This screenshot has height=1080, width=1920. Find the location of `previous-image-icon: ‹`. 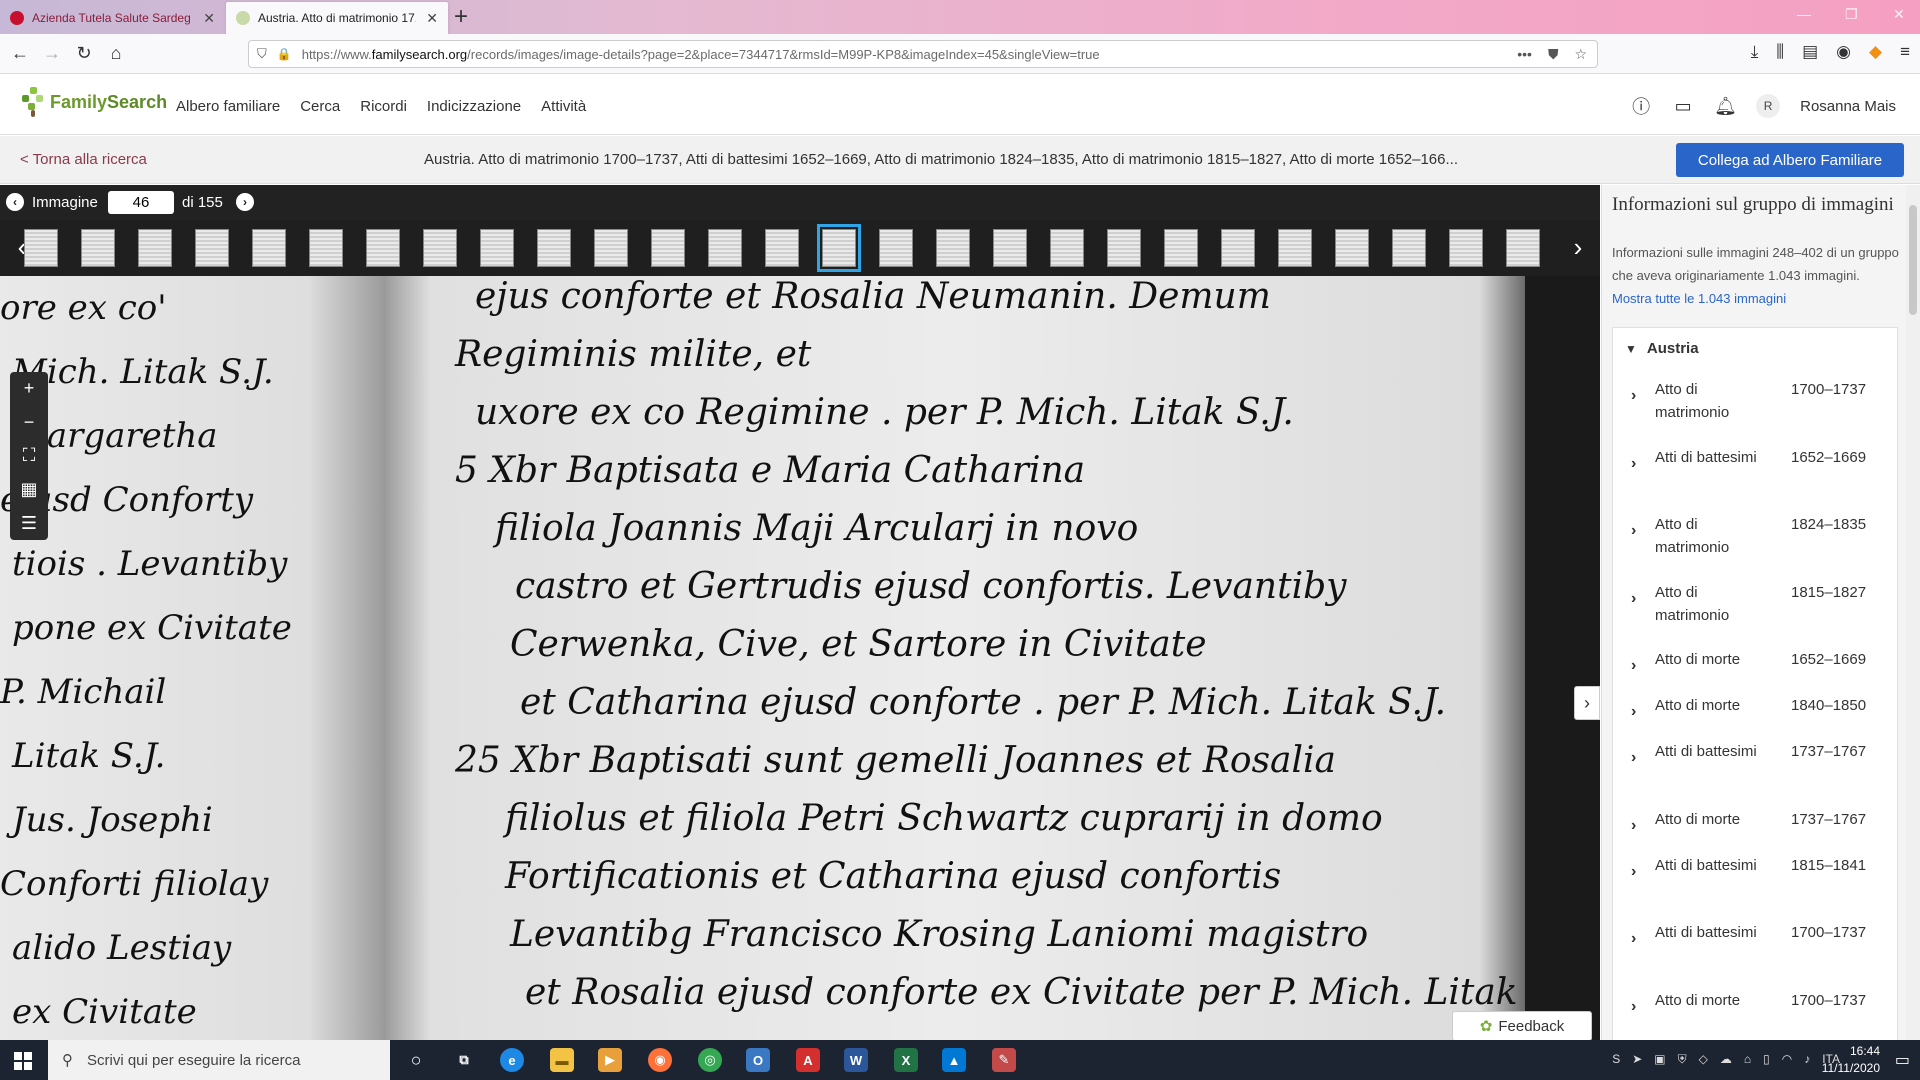

previous-image-icon: ‹ is located at coordinates (15, 202).